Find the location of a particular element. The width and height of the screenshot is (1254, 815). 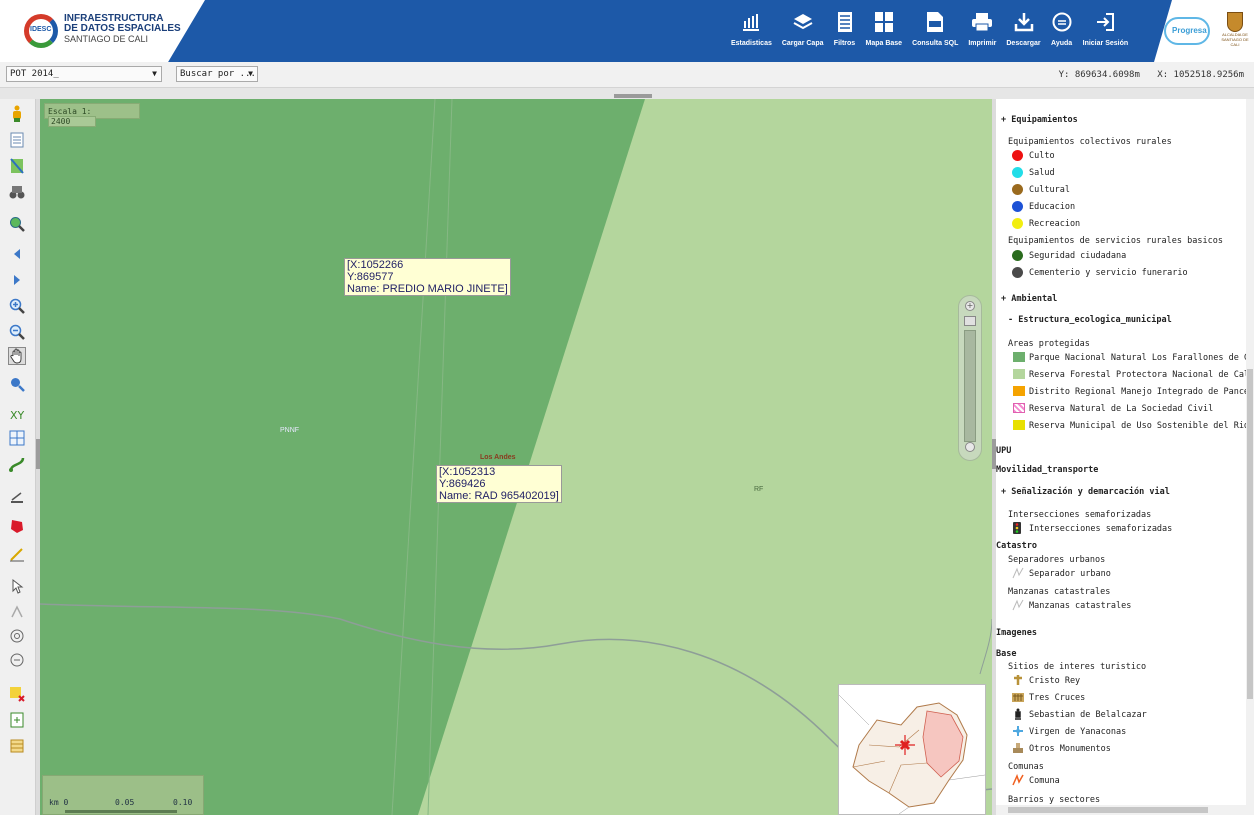

select-tool is located at coordinates (17, 586).